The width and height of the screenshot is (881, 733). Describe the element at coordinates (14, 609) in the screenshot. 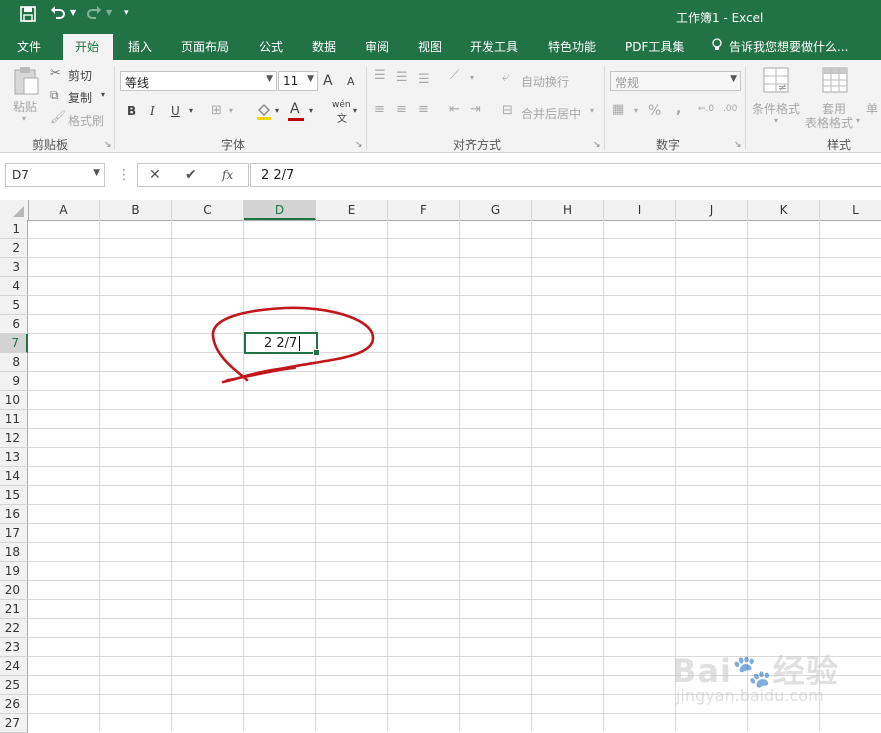

I see `row-header-21: 21` at that location.